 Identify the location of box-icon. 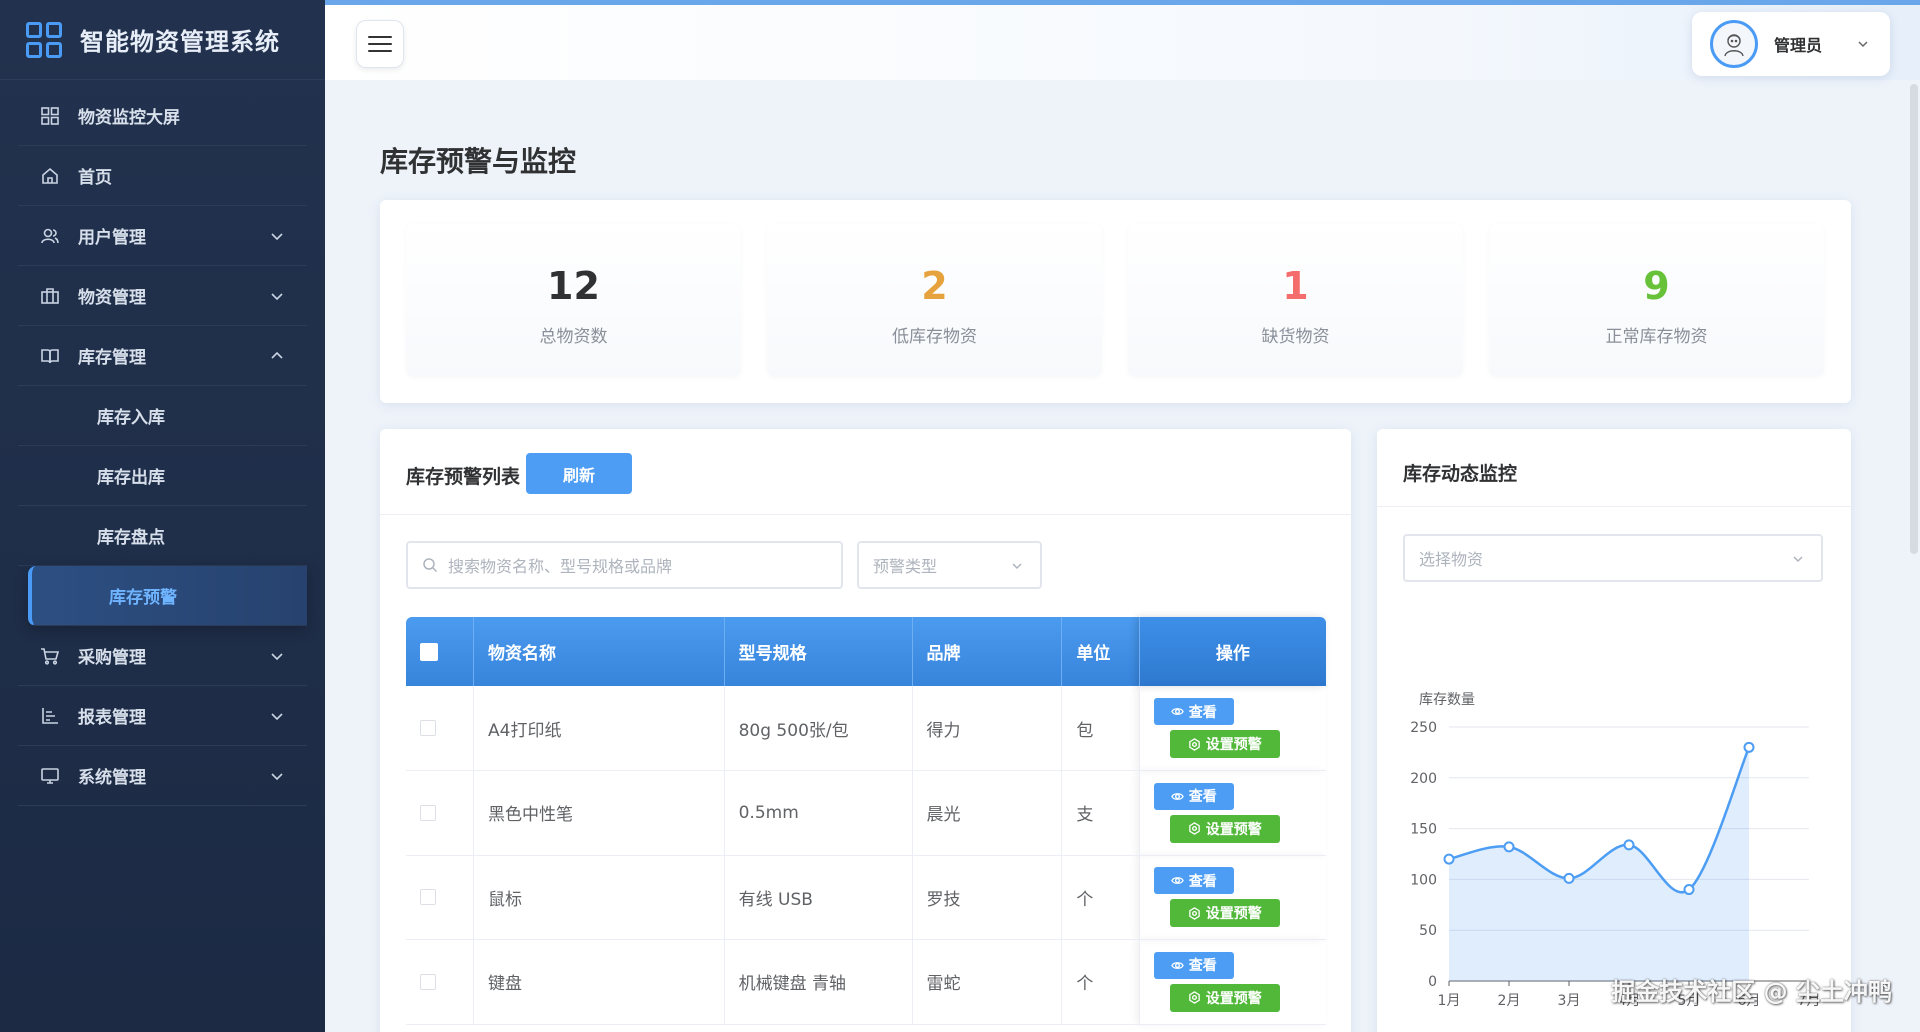
(50, 296).